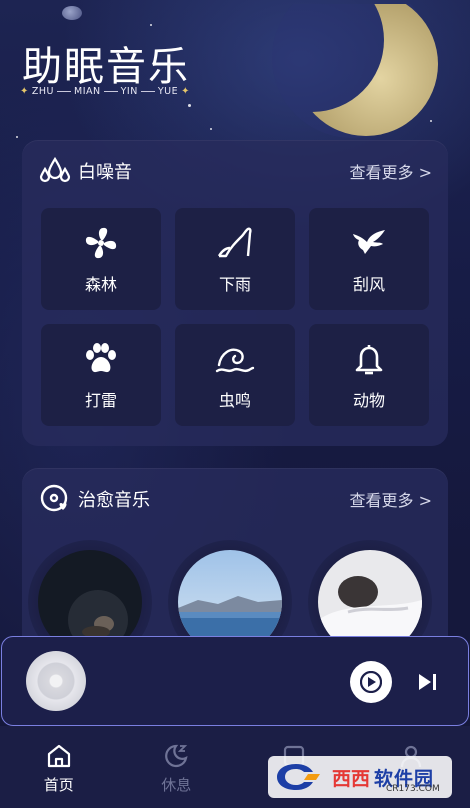 The width and height of the screenshot is (470, 808). I want to click on section-title: 白噪音, so click(105, 172).